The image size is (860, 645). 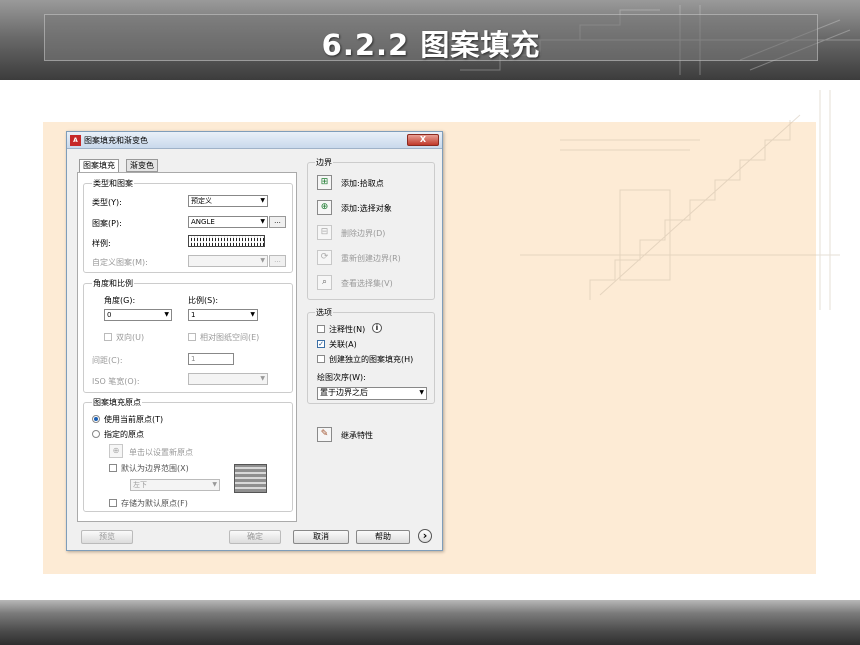 What do you see at coordinates (96, 434) in the screenshot?
I see `specified-origin-radio` at bounding box center [96, 434].